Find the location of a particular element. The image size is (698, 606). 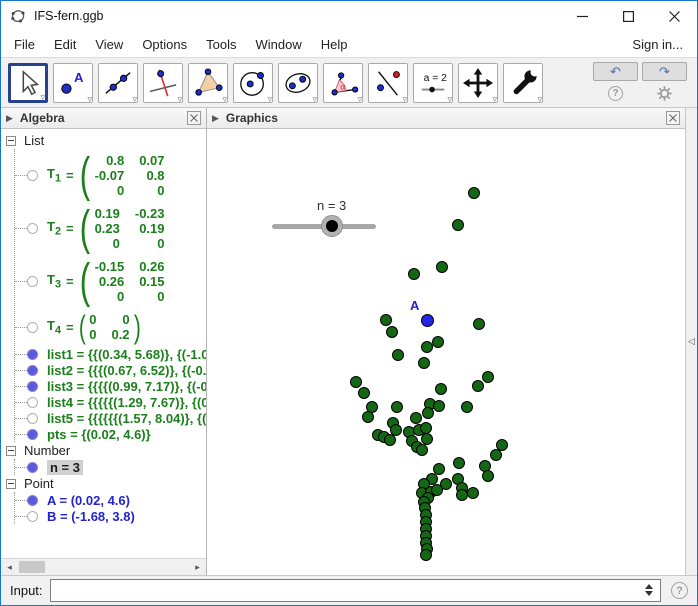

reflect-tool-button: ▿ is located at coordinates (388, 83).